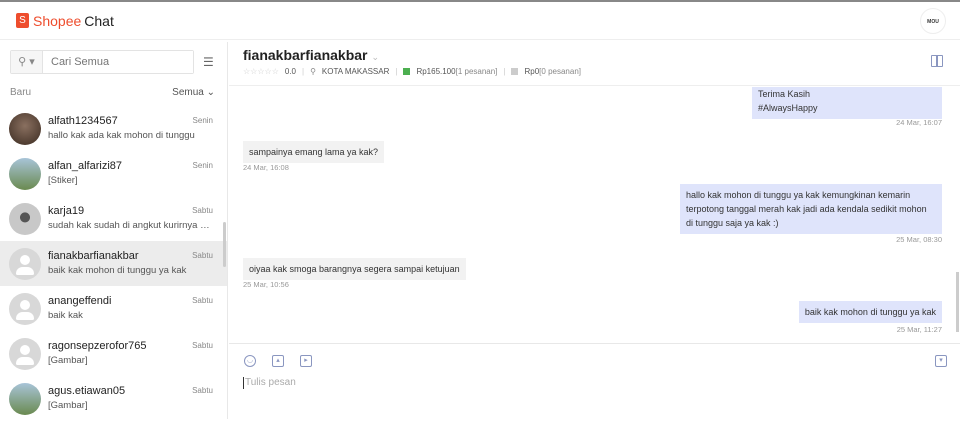  I want to click on sent-message: baik kak mohon di tunggu ya kak, so click(870, 312).